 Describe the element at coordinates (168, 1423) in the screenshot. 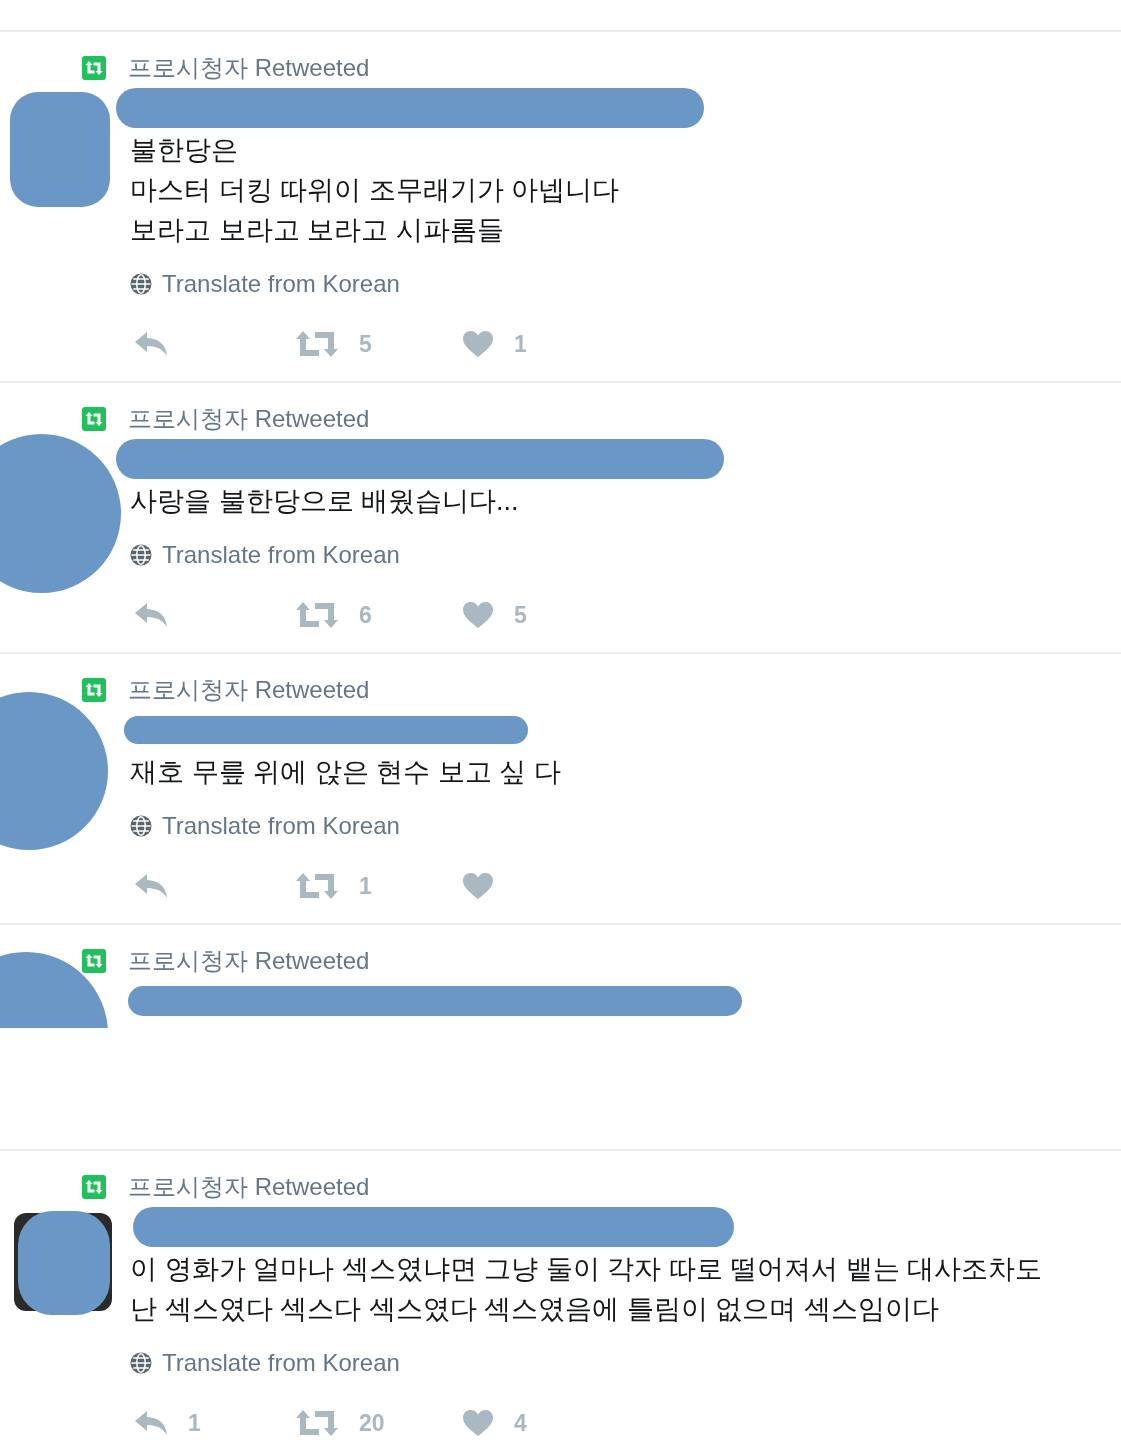

I see `reply-button: 1` at that location.